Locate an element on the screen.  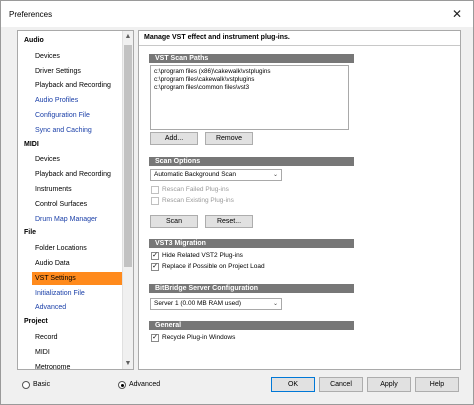
bitbridge-header: BitBridge Server Configuration is located at coordinates (251, 288).